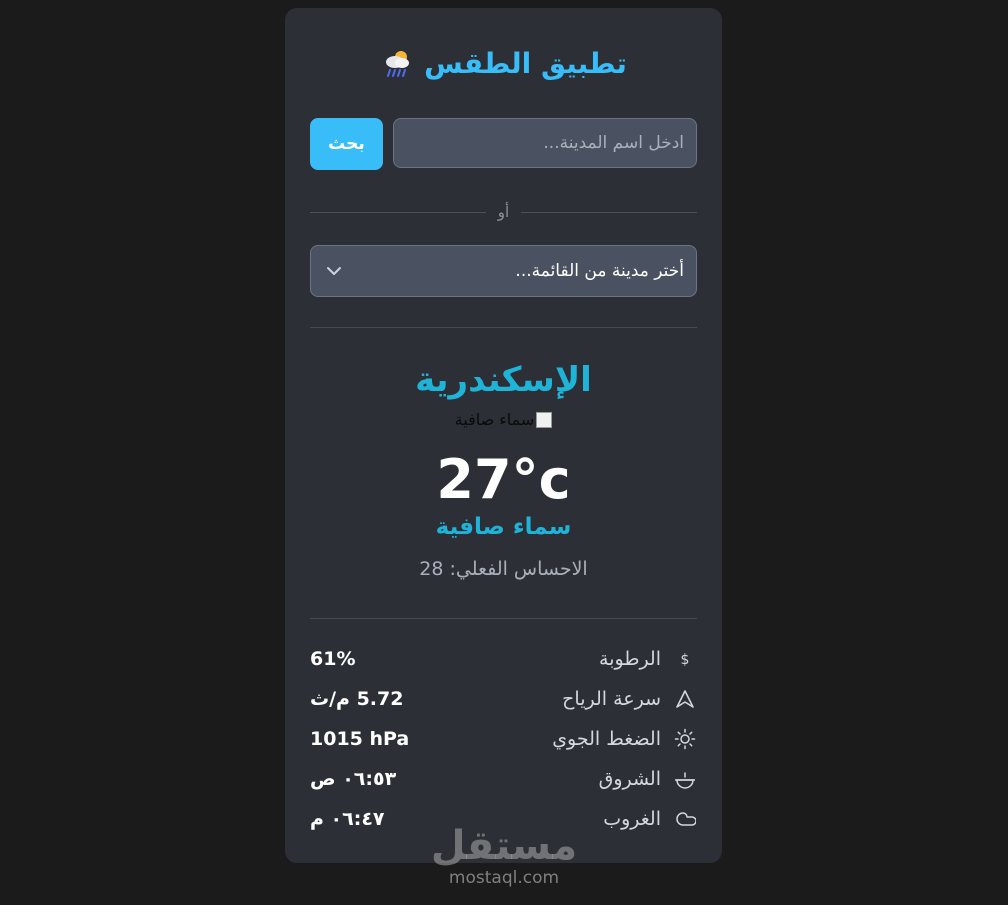  What do you see at coordinates (503, 479) in the screenshot?
I see `temperature: 27°c` at bounding box center [503, 479].